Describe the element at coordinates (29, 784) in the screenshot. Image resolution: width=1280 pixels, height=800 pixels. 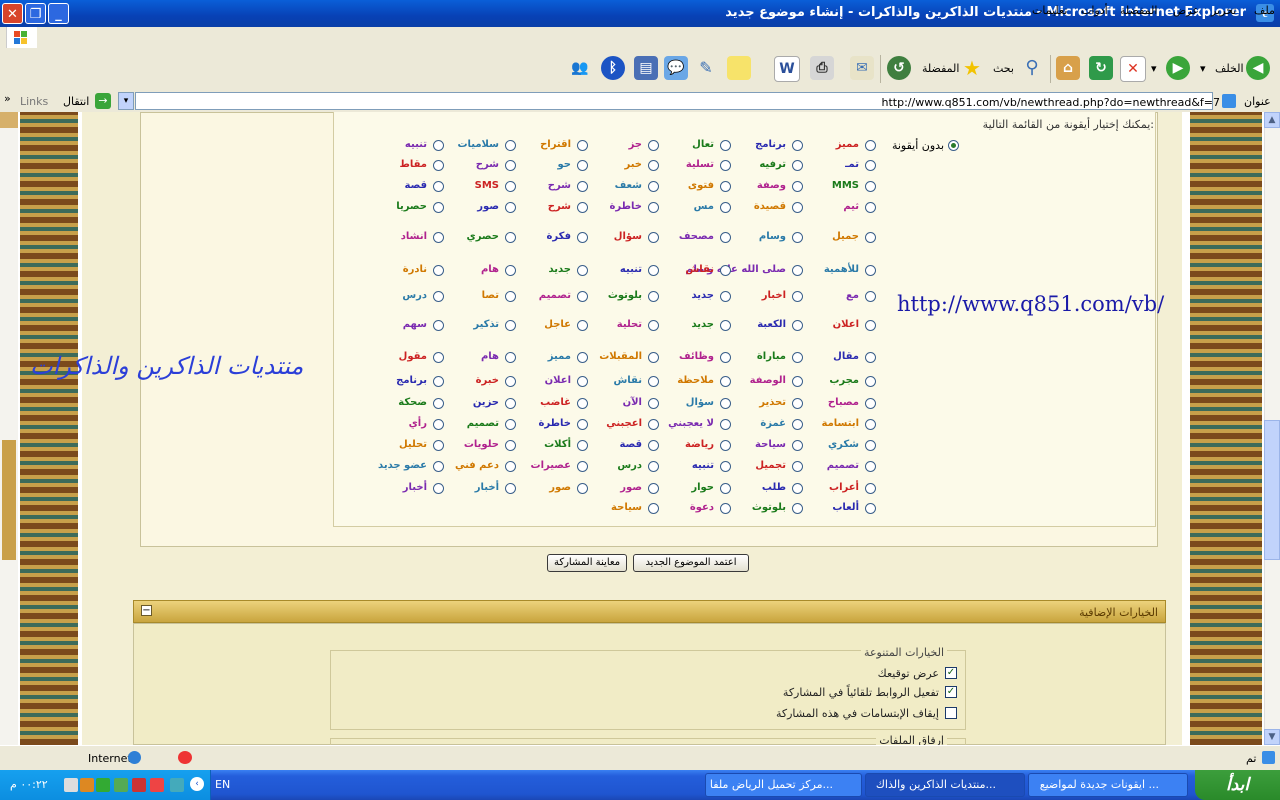
I see `clock: ٠٠:٢٢ م` at that location.